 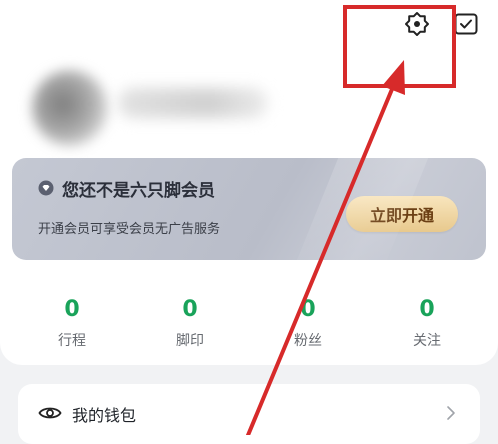 What do you see at coordinates (399, 46) in the screenshot?
I see `annotation-highlight-box` at bounding box center [399, 46].